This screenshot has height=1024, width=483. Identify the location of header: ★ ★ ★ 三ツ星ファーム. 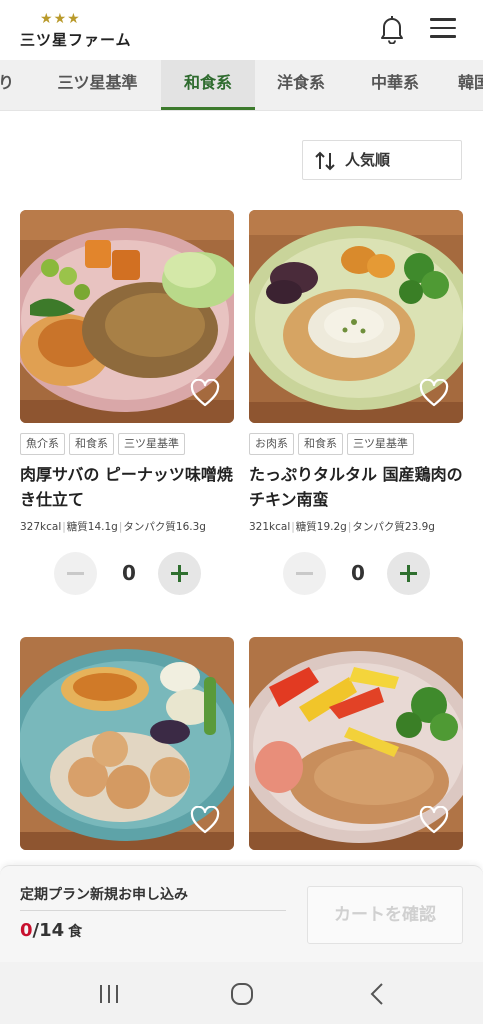
(241, 30).